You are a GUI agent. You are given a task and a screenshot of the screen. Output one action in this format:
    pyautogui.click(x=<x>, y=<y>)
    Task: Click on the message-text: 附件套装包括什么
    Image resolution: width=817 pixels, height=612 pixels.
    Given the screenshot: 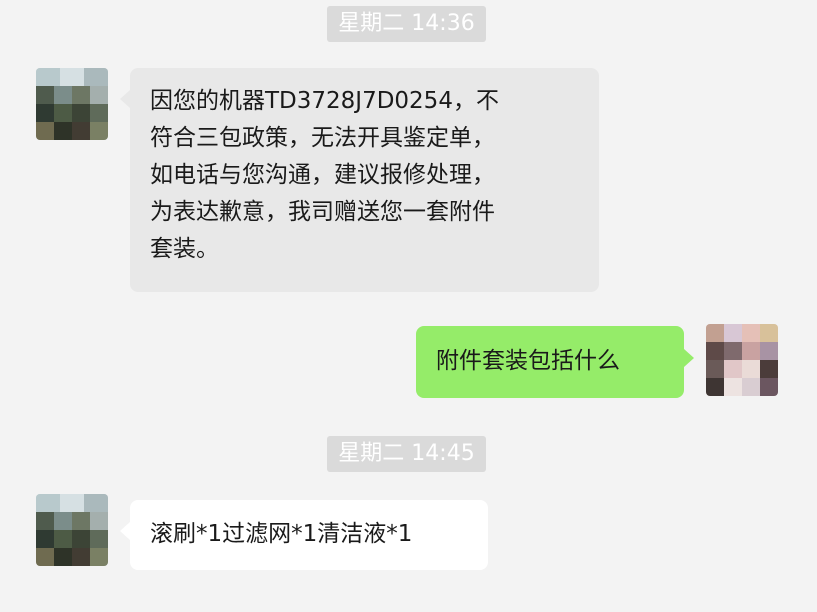 What is the action you would take?
    pyautogui.click(x=528, y=361)
    